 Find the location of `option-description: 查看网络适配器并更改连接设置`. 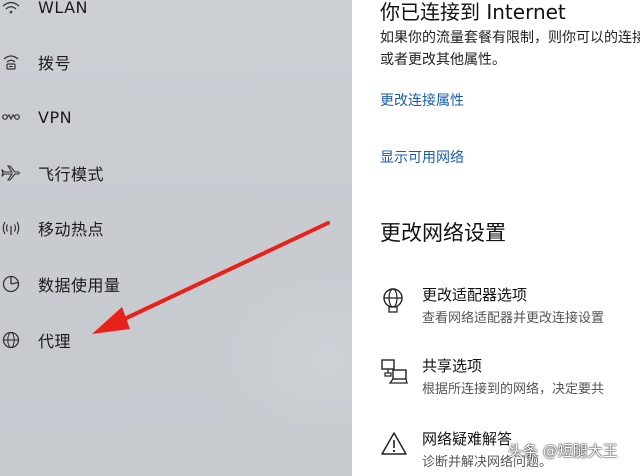

option-description: 查看网络适配器并更改连接设置 is located at coordinates (513, 318).